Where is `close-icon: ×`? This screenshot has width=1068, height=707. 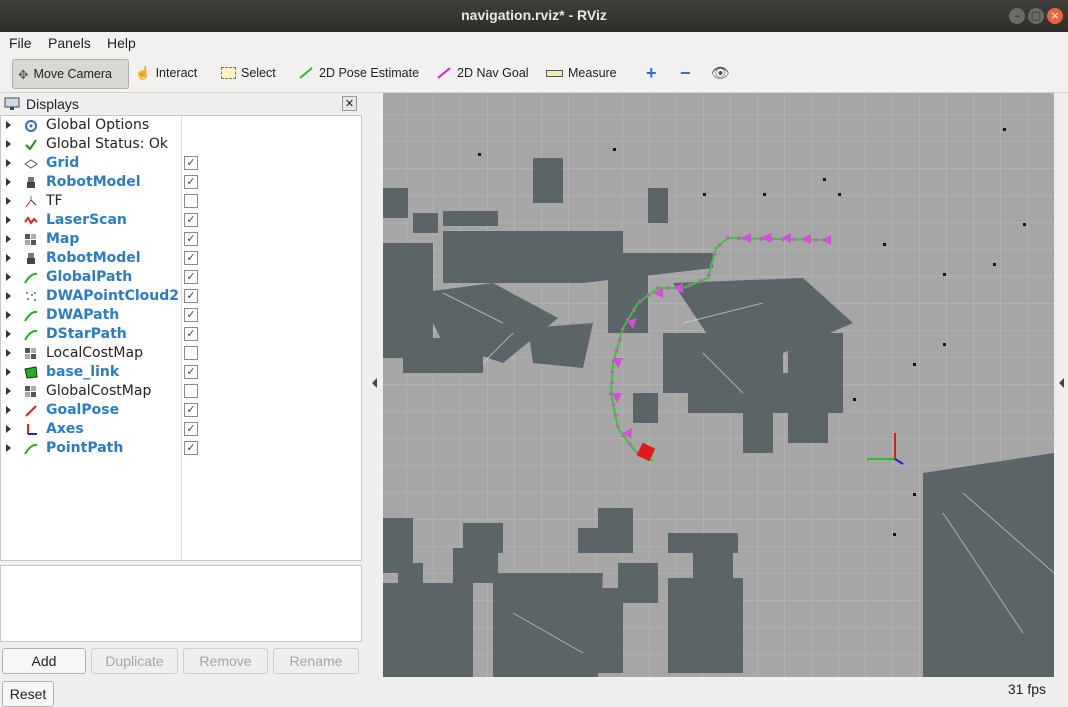
close-icon: × is located at coordinates (1055, 16).